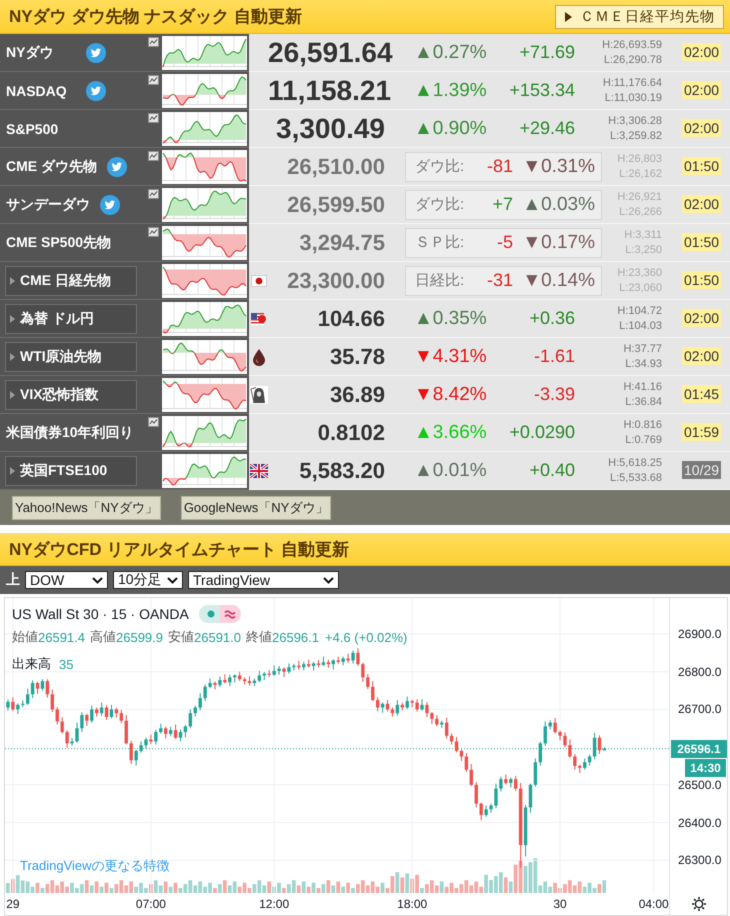 Image resolution: width=730 pixels, height=916 pixels. I want to click on comparison-label: 日経比:, so click(440, 280).